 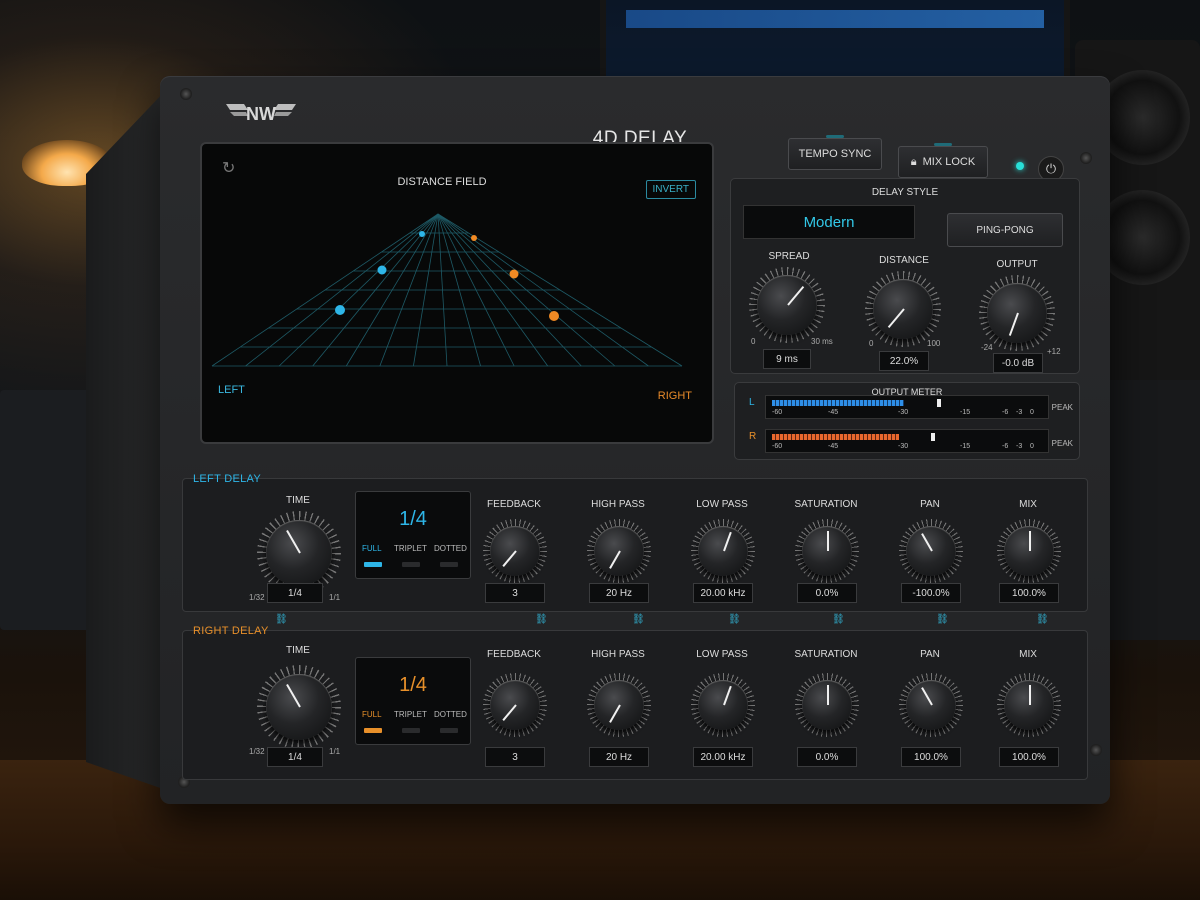 I want to click on right-delay-knob-3-value: 0.0%, so click(x=827, y=757).